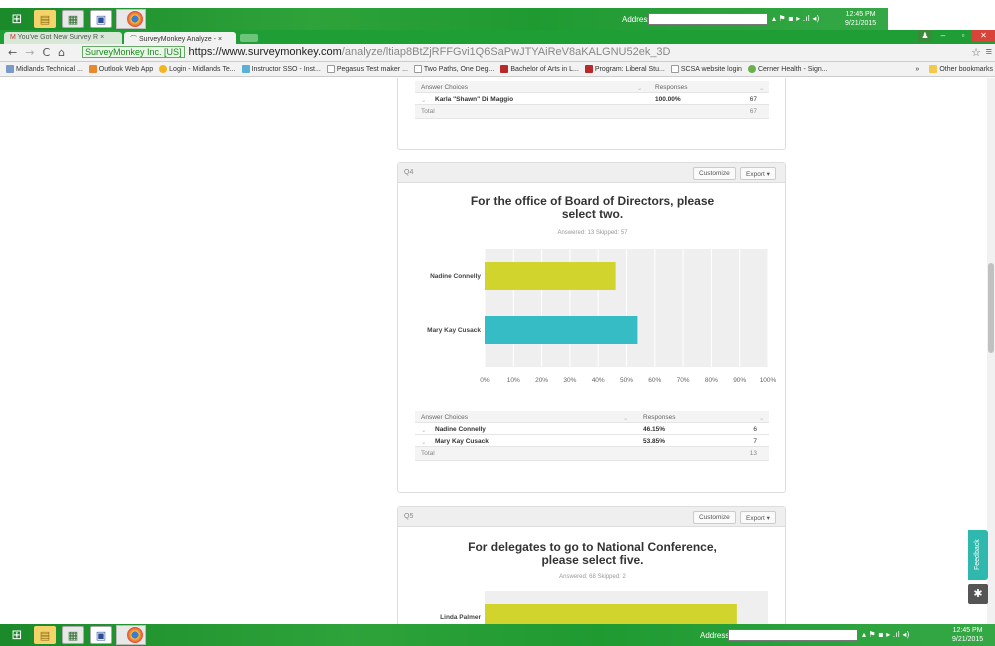 The height and width of the screenshot is (646, 995). I want to click on tray-clock: 12:45 PM 9/21/2015, so click(967, 635).